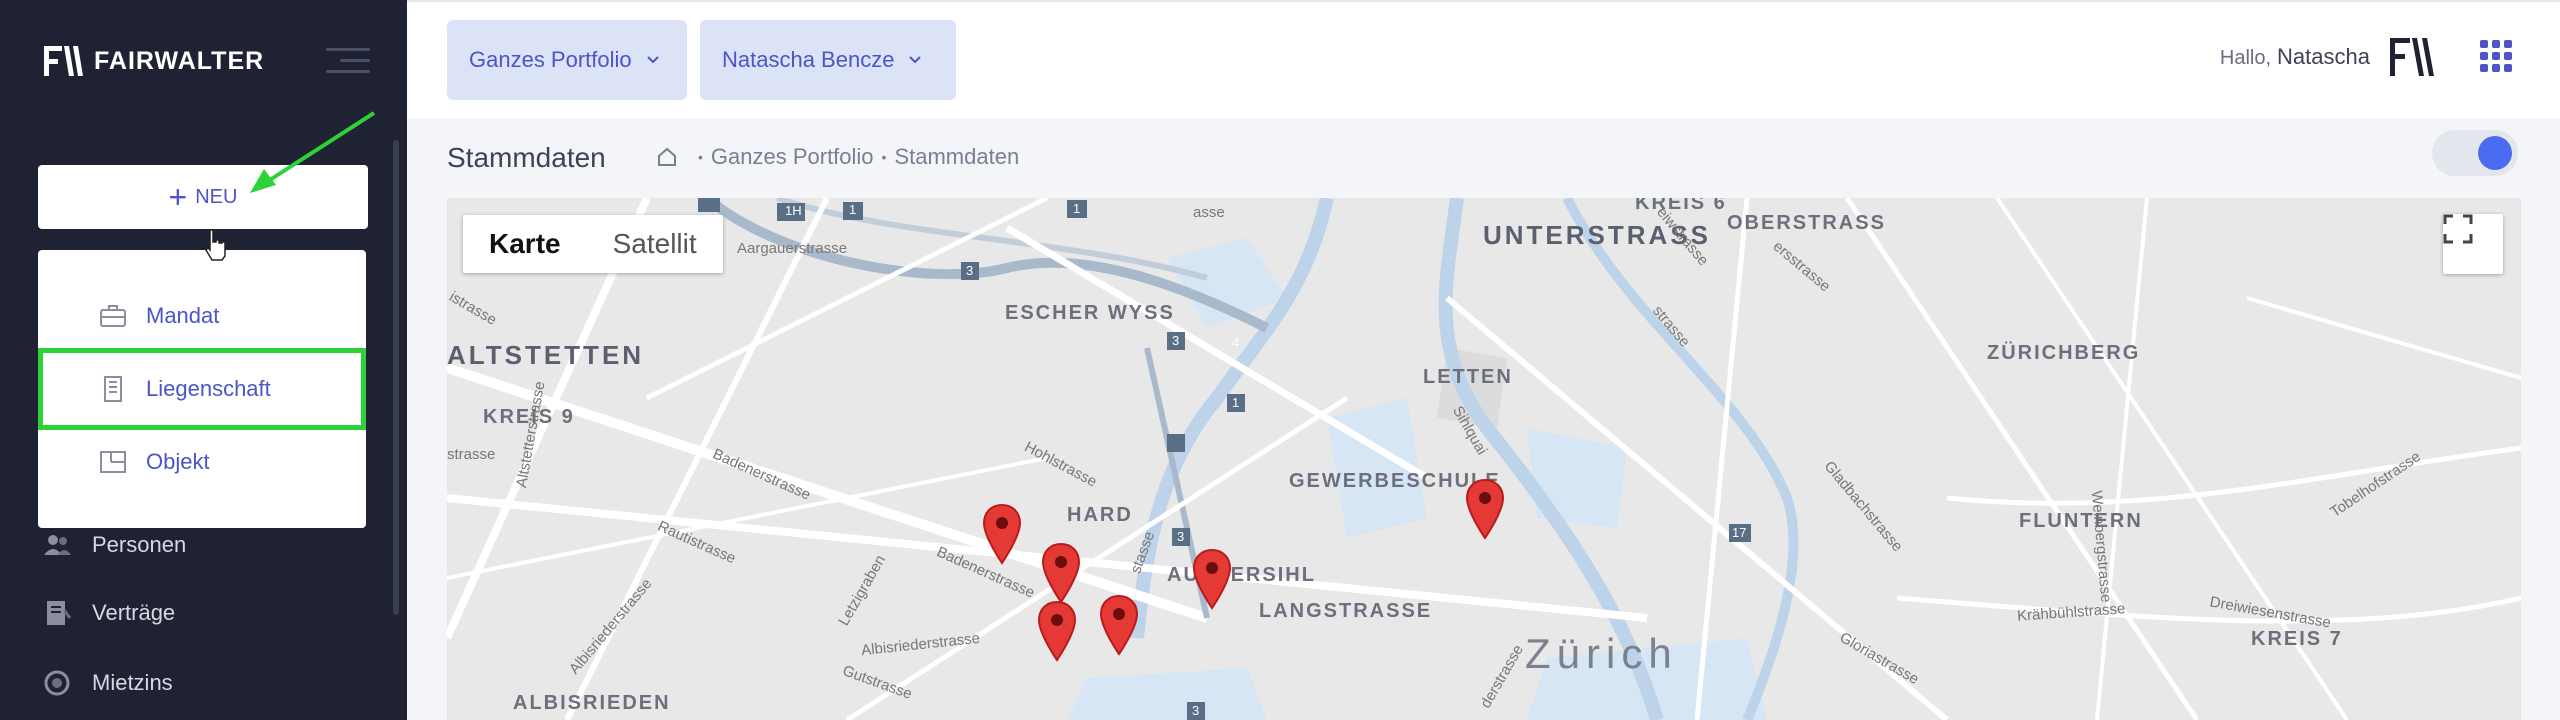 This screenshot has height=720, width=2560. Describe the element at coordinates (113, 462) in the screenshot. I see `floorplan-icon` at that location.